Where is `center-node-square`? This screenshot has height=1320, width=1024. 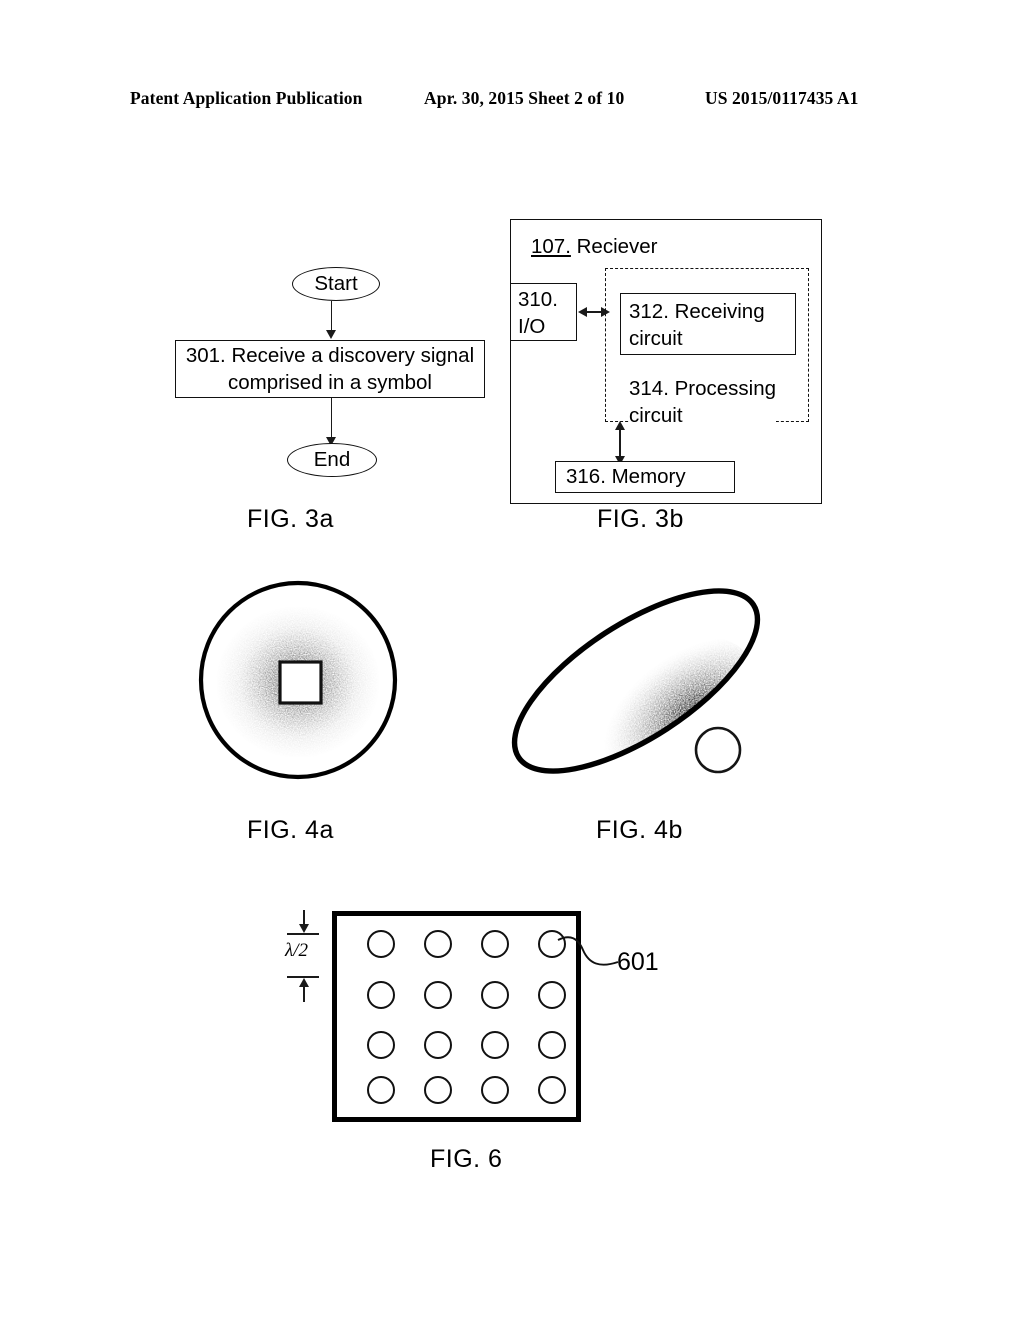
center-node-square is located at coordinates (300, 682).